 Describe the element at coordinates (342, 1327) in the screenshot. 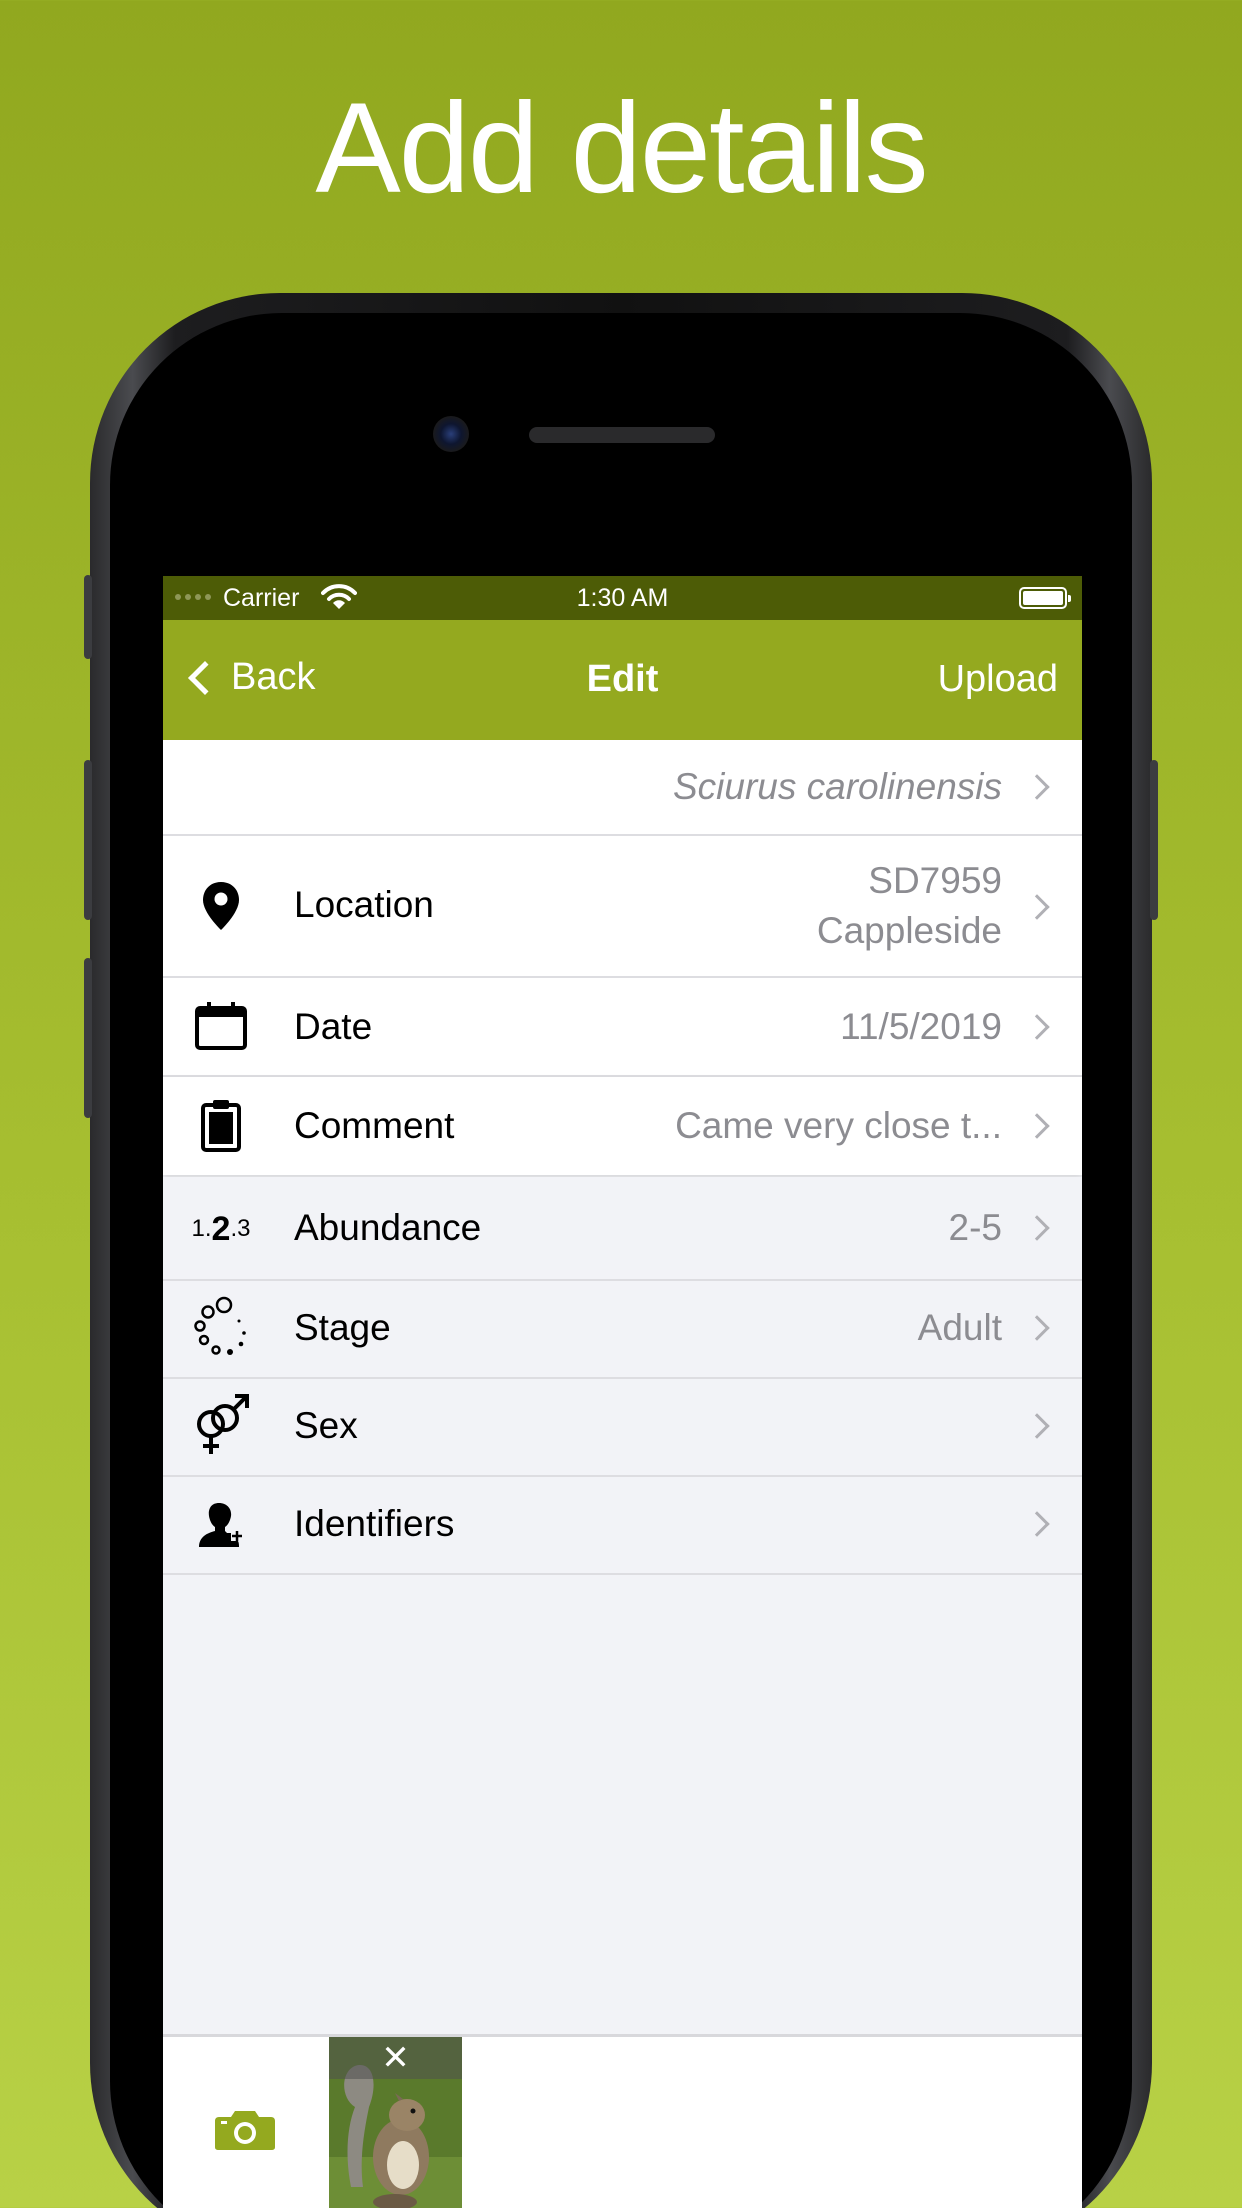

I see `stage-label: Stage` at that location.